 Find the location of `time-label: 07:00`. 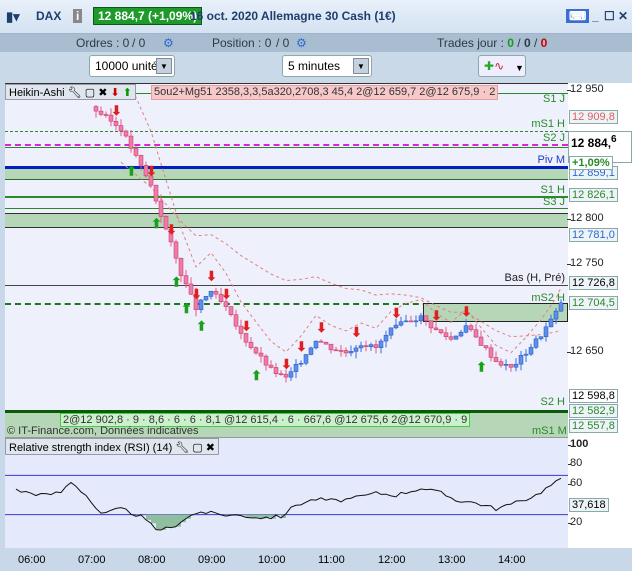

time-label: 07:00 is located at coordinates (92, 560).